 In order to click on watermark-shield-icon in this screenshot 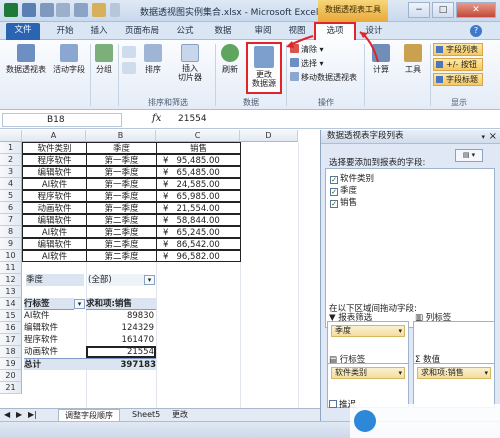, I will do `click(365, 421)`.